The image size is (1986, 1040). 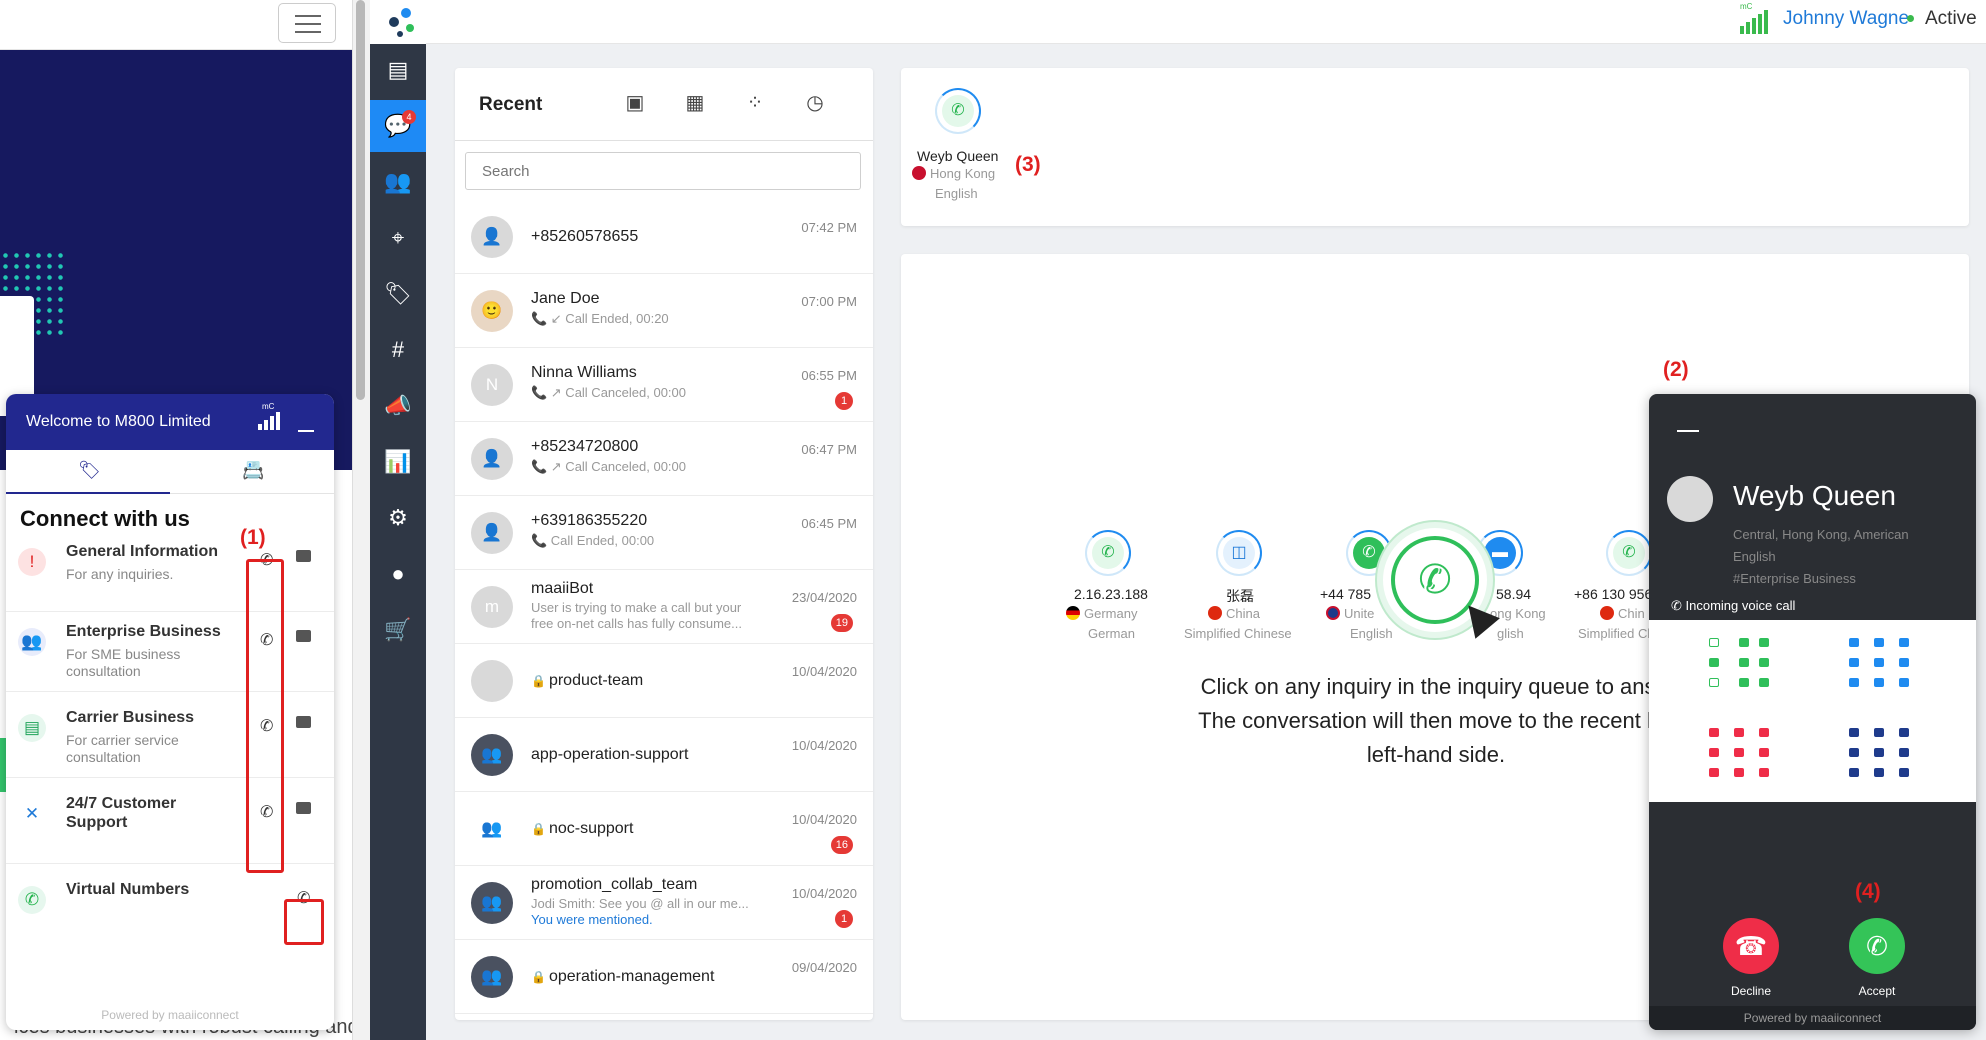 I want to click on inbox-icon: ▤, so click(x=398, y=70).